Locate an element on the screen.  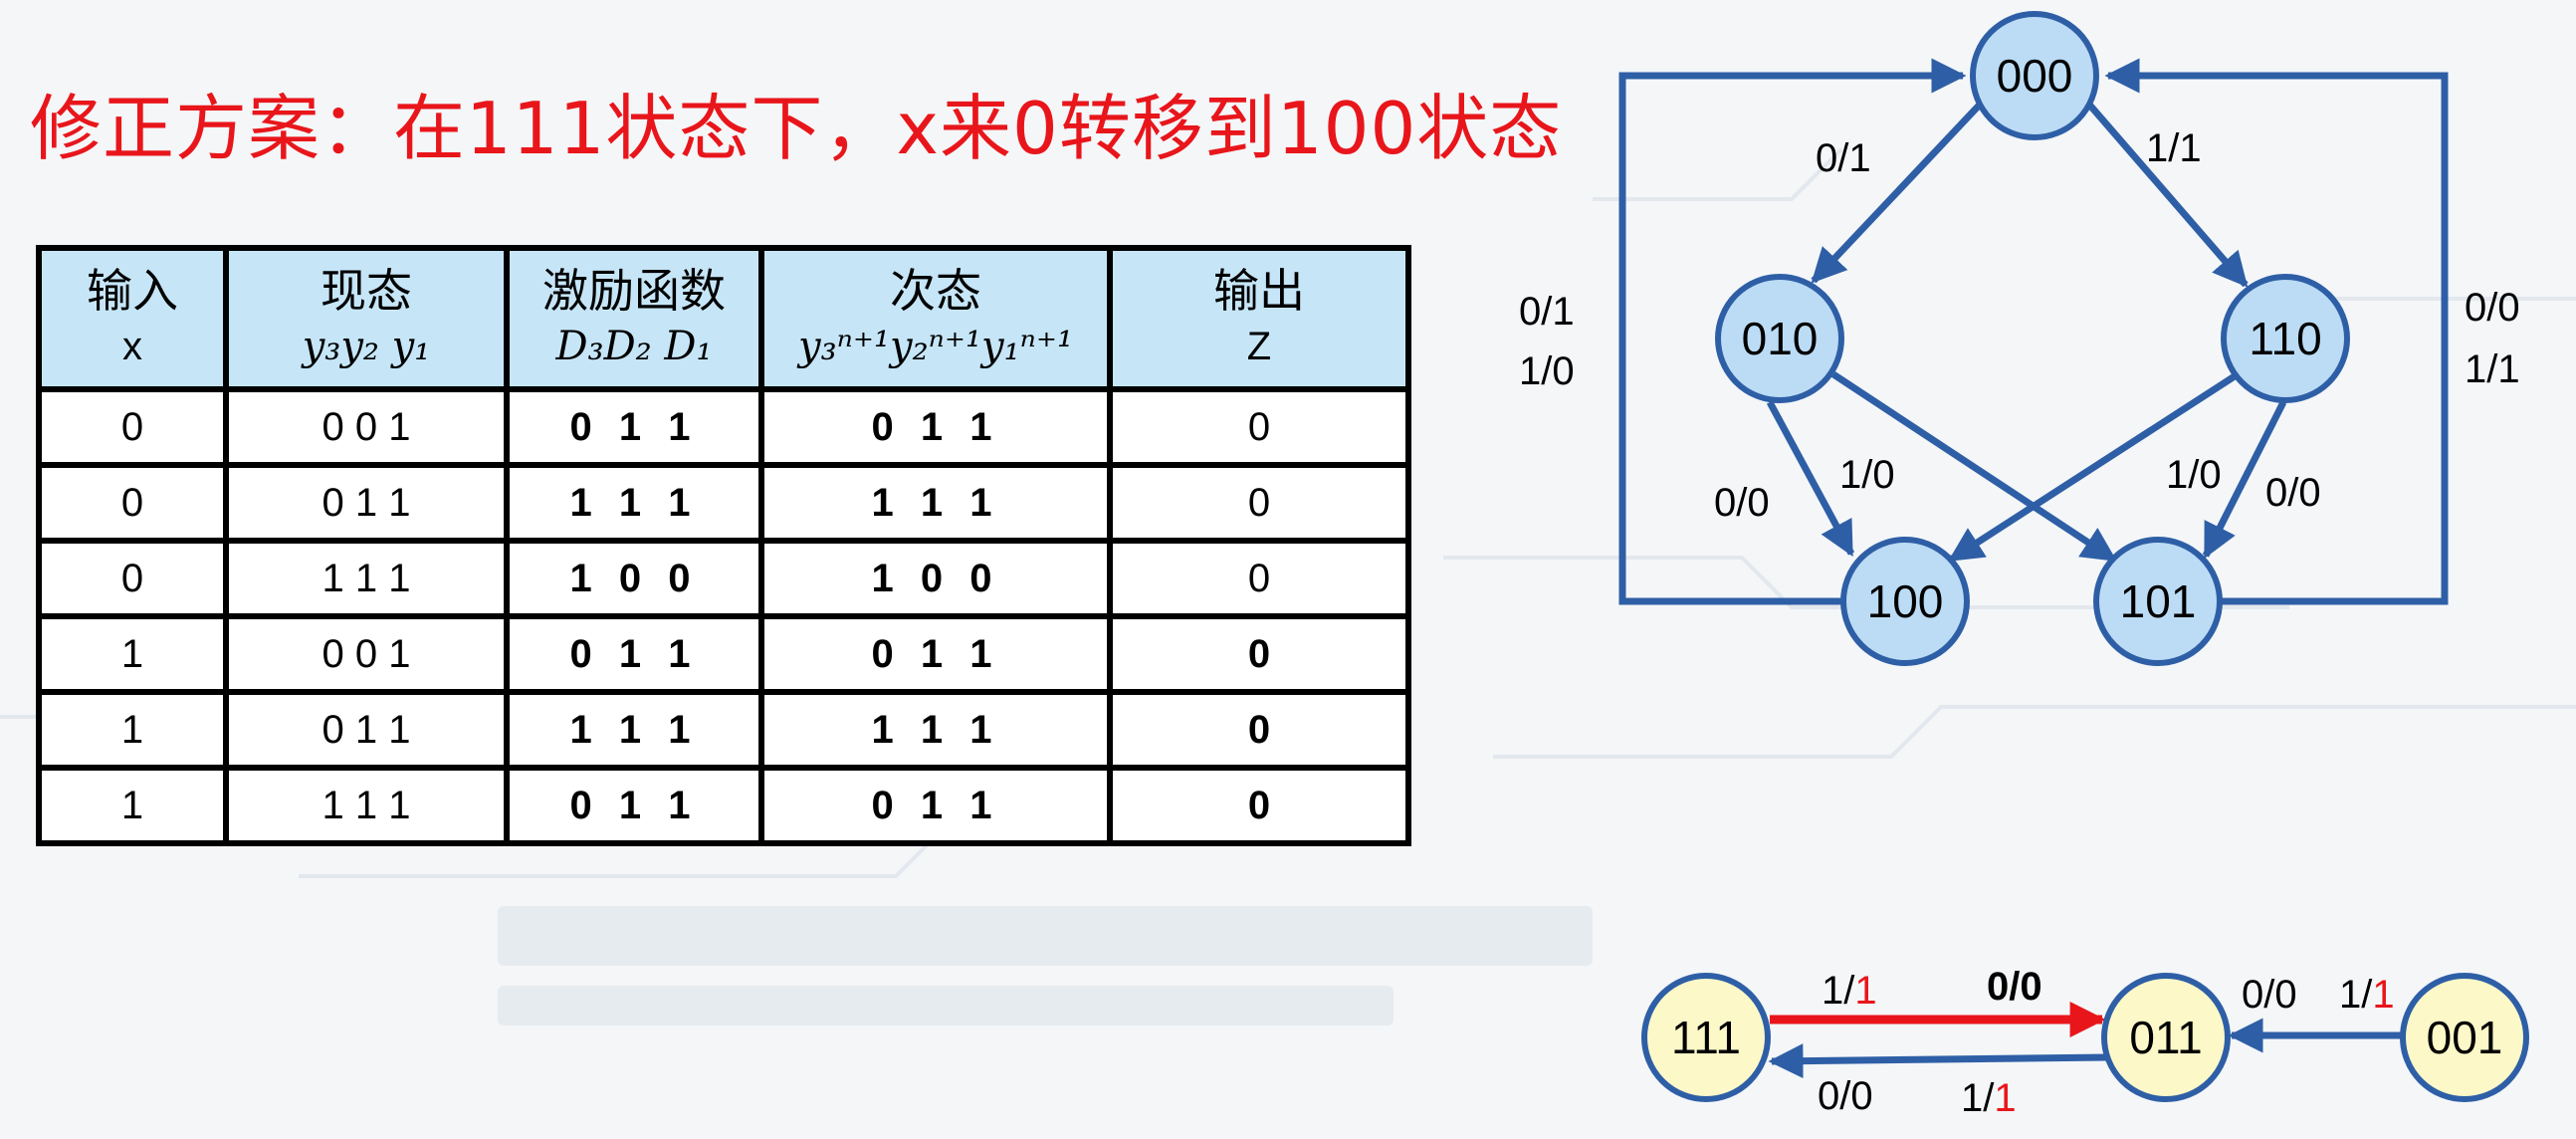
state-node-100: 100 is located at coordinates (1905, 601).